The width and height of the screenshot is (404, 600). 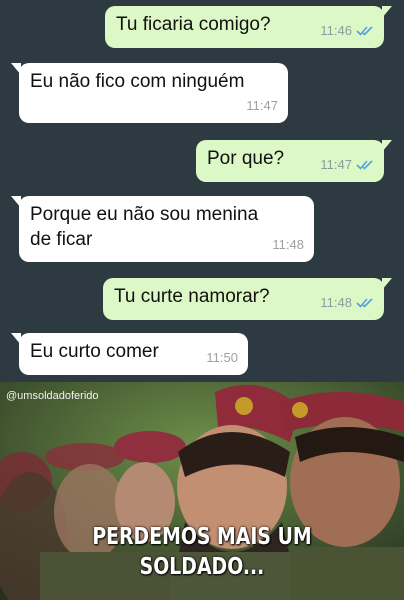 I want to click on message-text: Eu curto comer, so click(x=94, y=351).